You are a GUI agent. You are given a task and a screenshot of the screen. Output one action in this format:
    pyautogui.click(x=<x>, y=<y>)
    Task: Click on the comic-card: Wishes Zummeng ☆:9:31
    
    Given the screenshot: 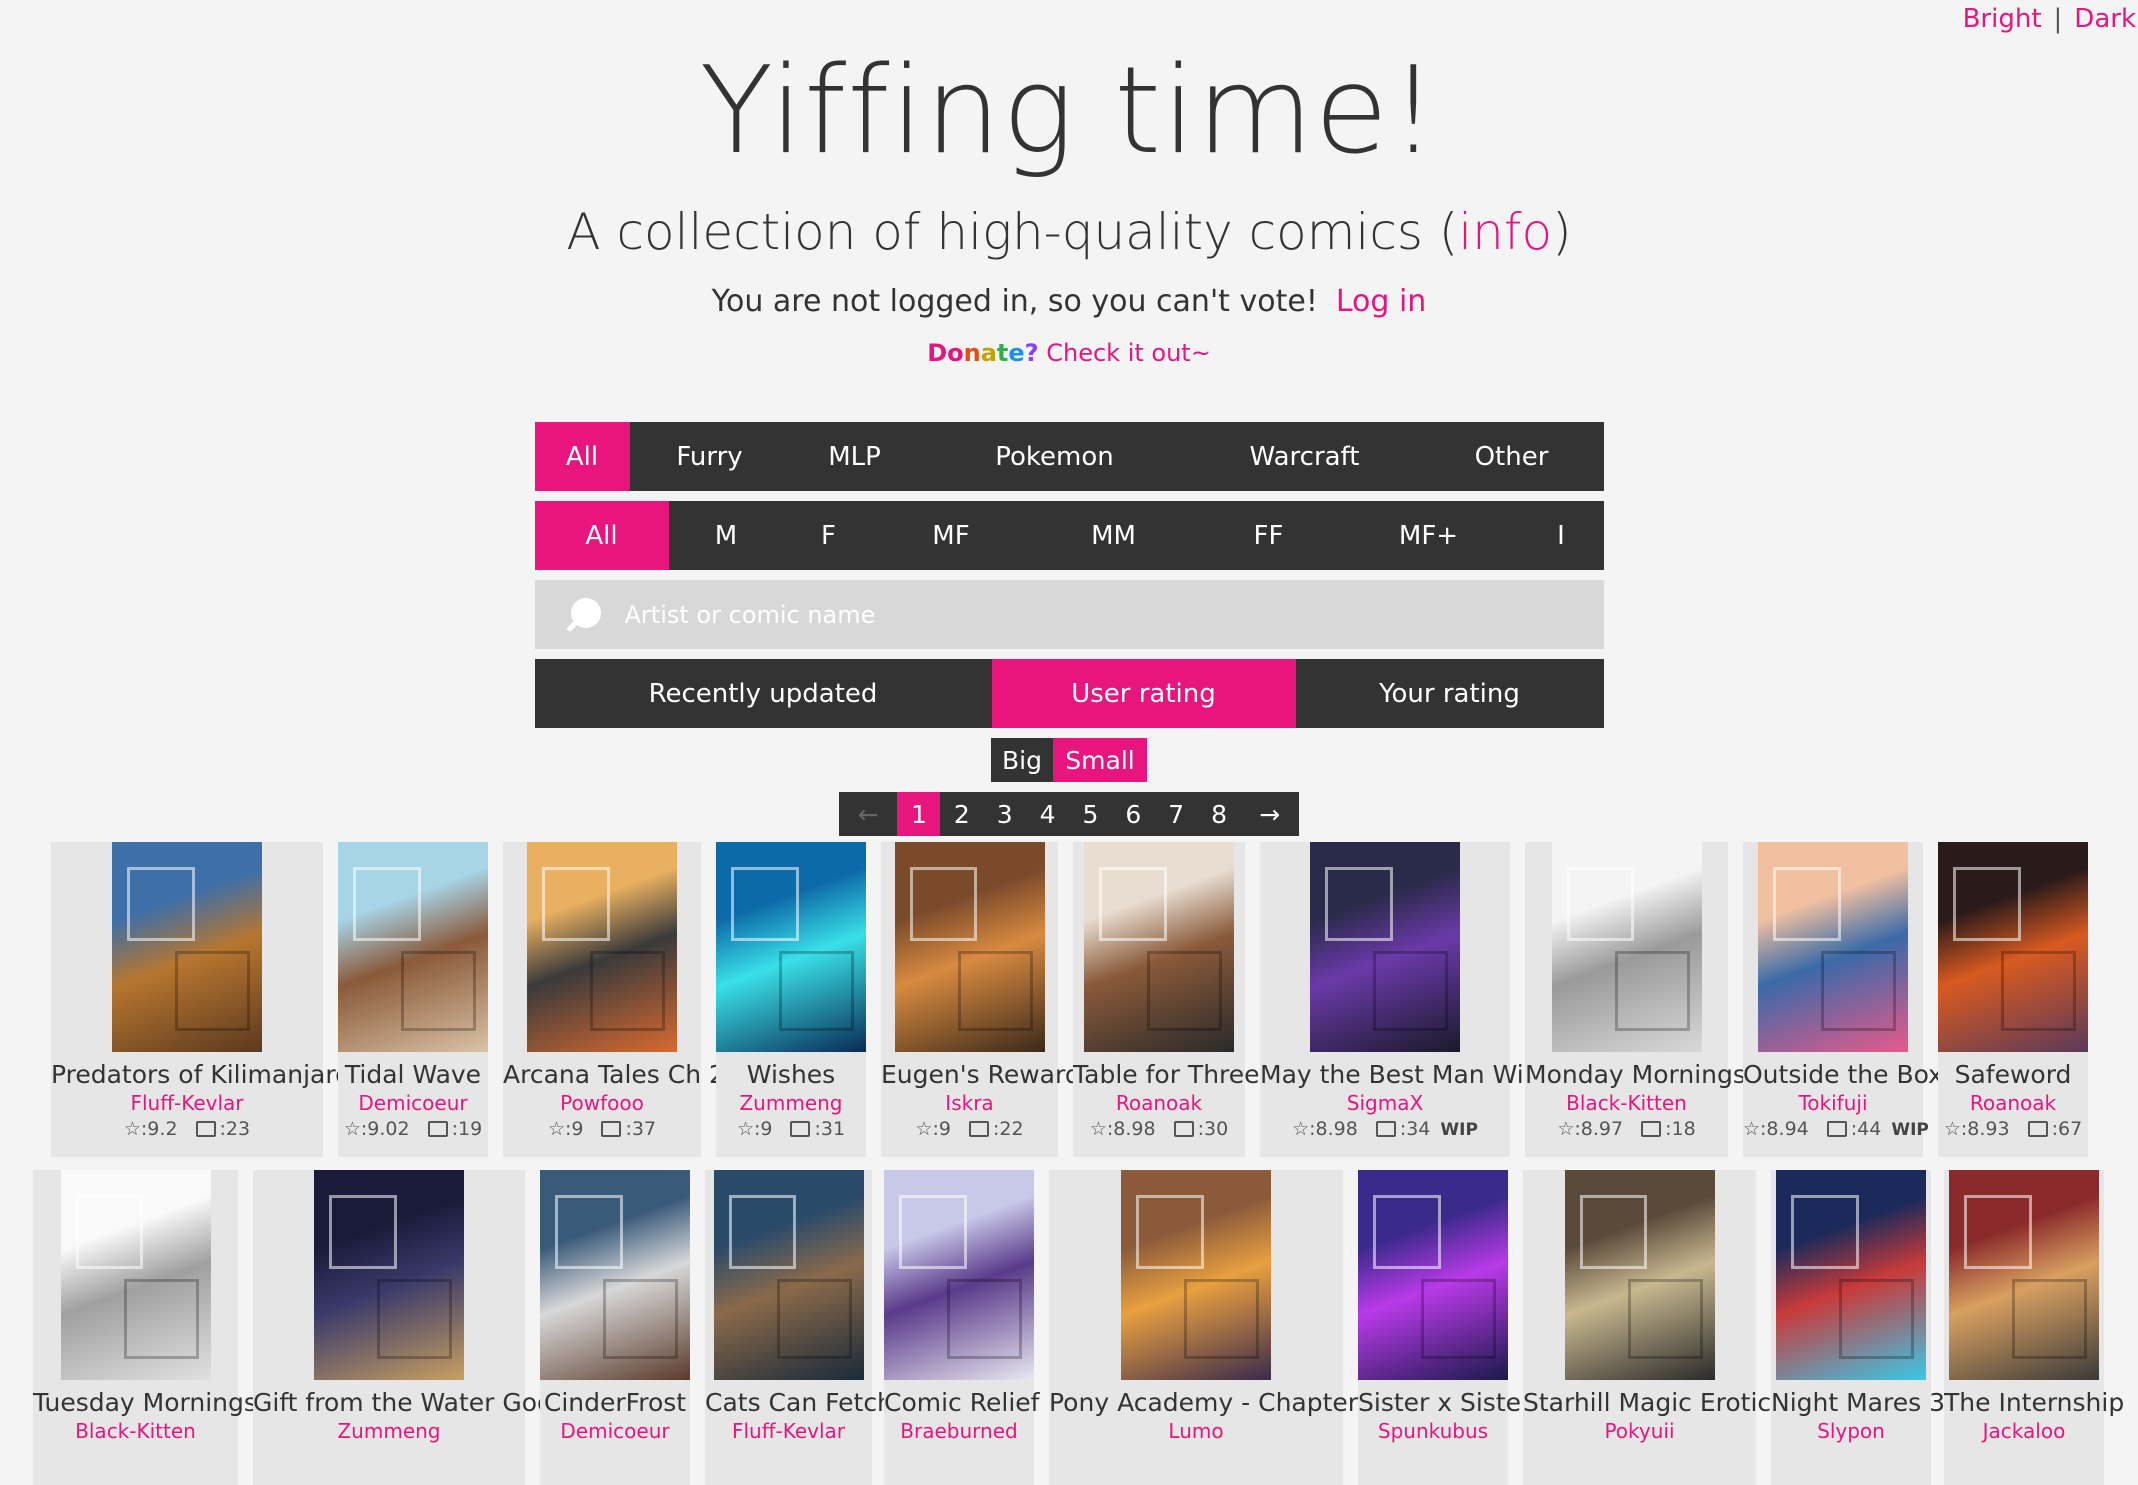 What is the action you would take?
    pyautogui.click(x=791, y=999)
    